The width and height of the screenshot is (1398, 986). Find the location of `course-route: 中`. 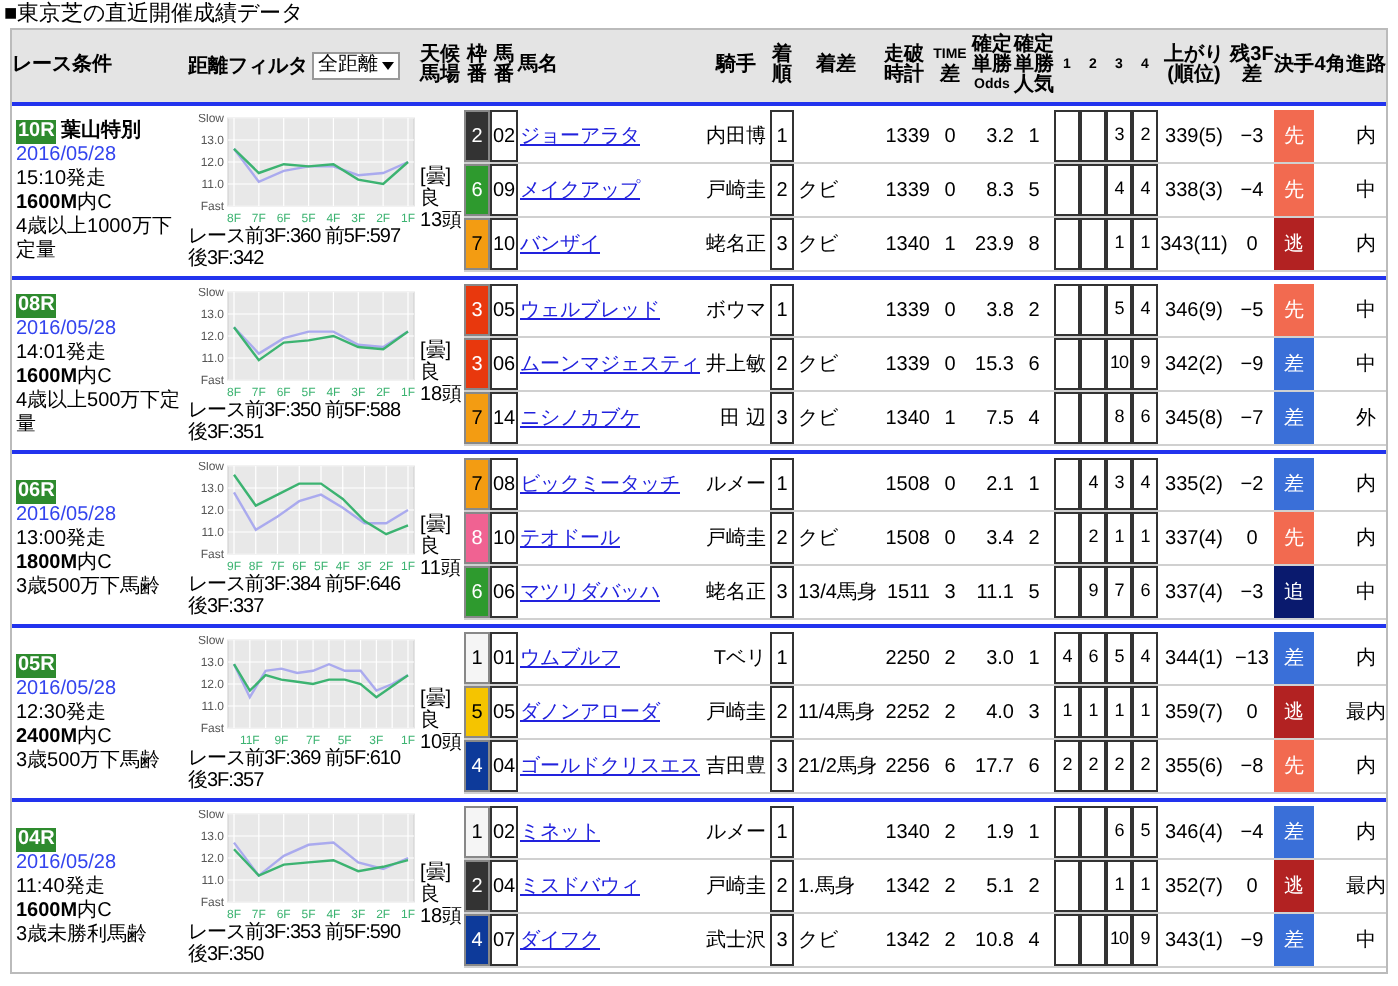

course-route: 中 is located at coordinates (1366, 941).